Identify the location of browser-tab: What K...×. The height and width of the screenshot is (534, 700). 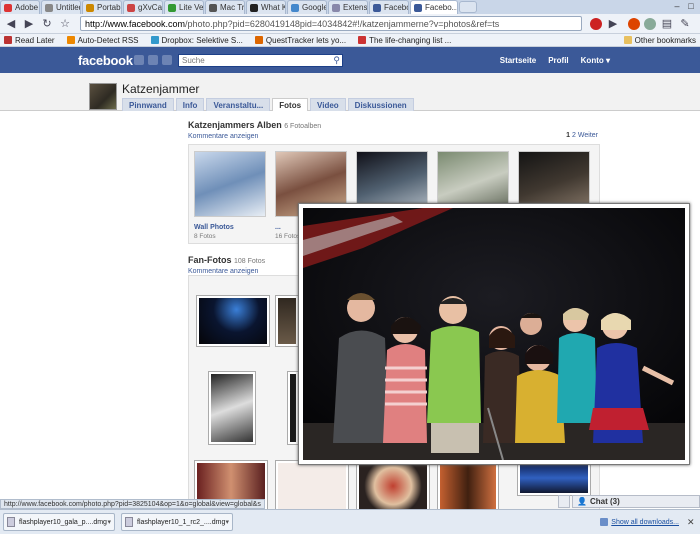
(266, 7).